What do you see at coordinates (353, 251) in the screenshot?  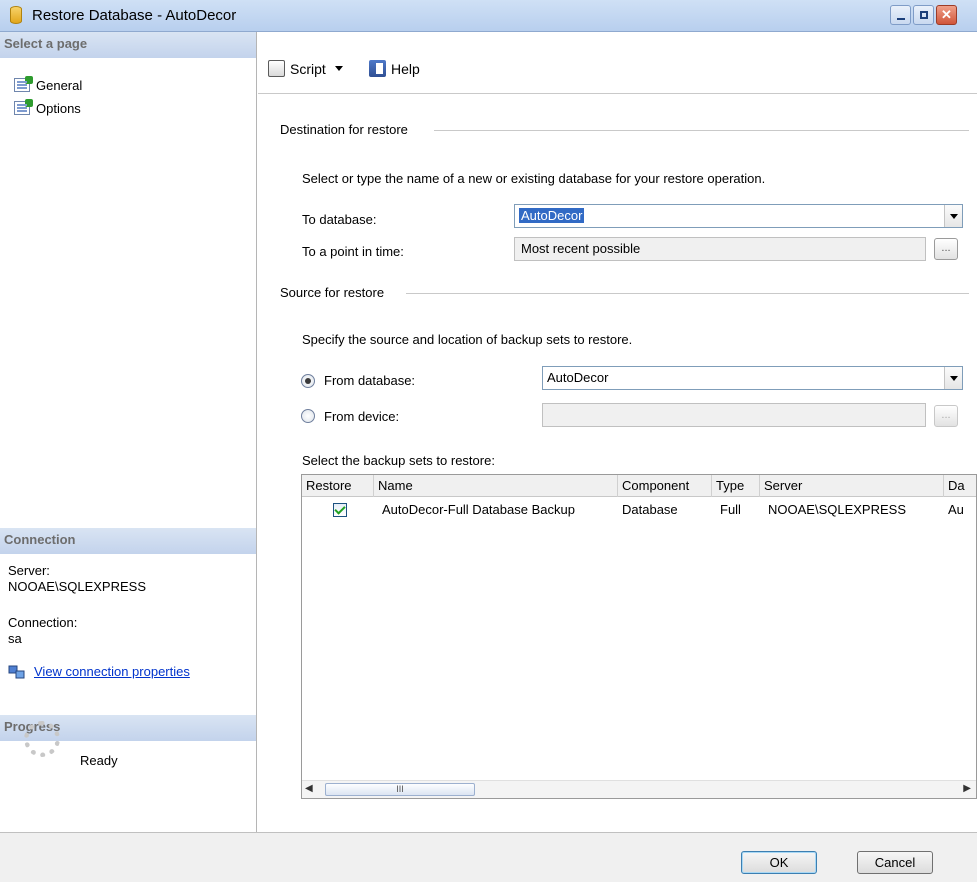 I see `point-in-time-label: To a point in time:` at bounding box center [353, 251].